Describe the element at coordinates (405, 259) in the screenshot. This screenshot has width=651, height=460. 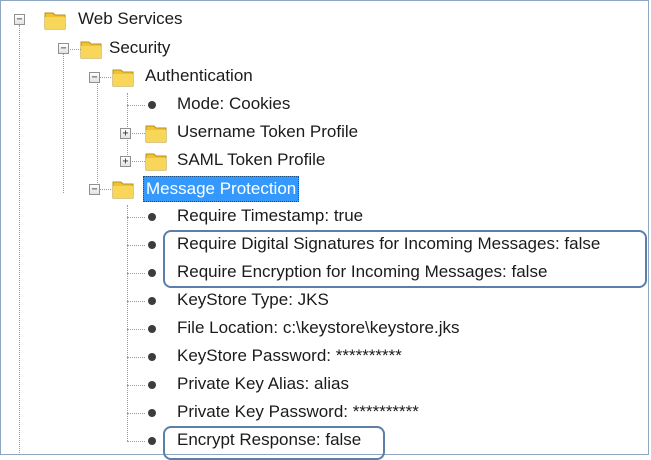
I see `highlight-callout-incoming-messages` at that location.